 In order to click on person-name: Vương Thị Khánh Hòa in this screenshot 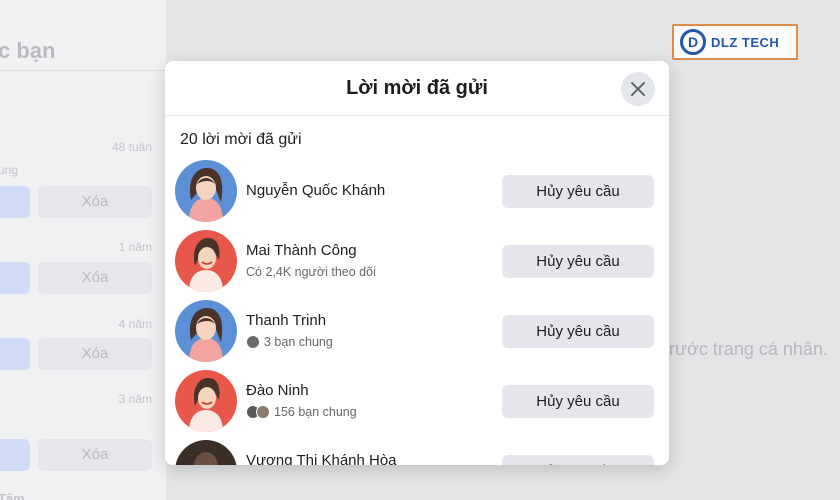, I will do `click(321, 458)`.